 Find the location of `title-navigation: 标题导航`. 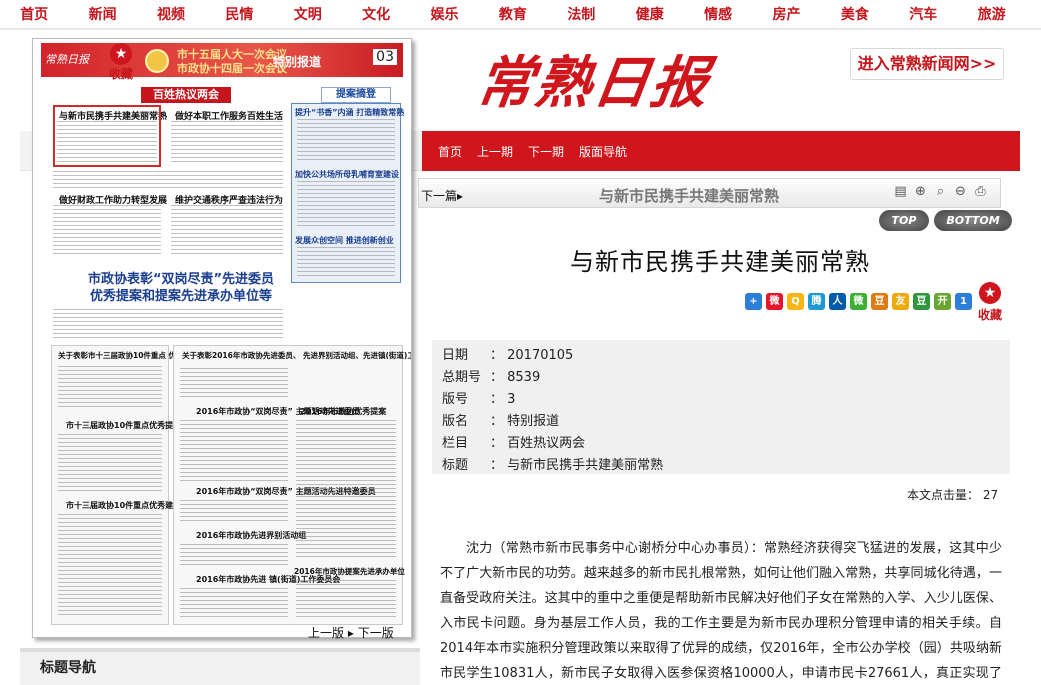

title-navigation: 标题导航 is located at coordinates (220, 666).